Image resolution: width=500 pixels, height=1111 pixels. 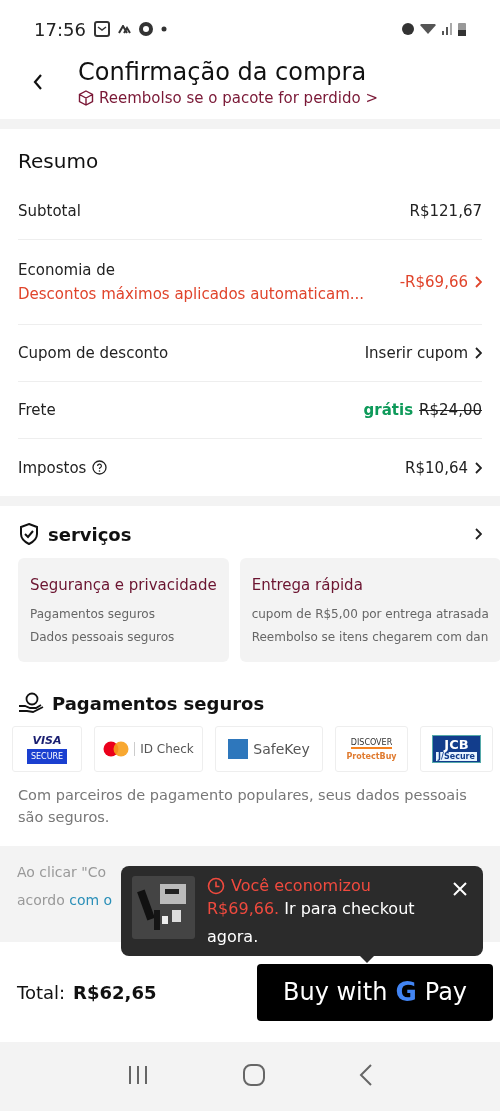 What do you see at coordinates (436, 467) in the screenshot?
I see `row-value: R$10,64` at bounding box center [436, 467].